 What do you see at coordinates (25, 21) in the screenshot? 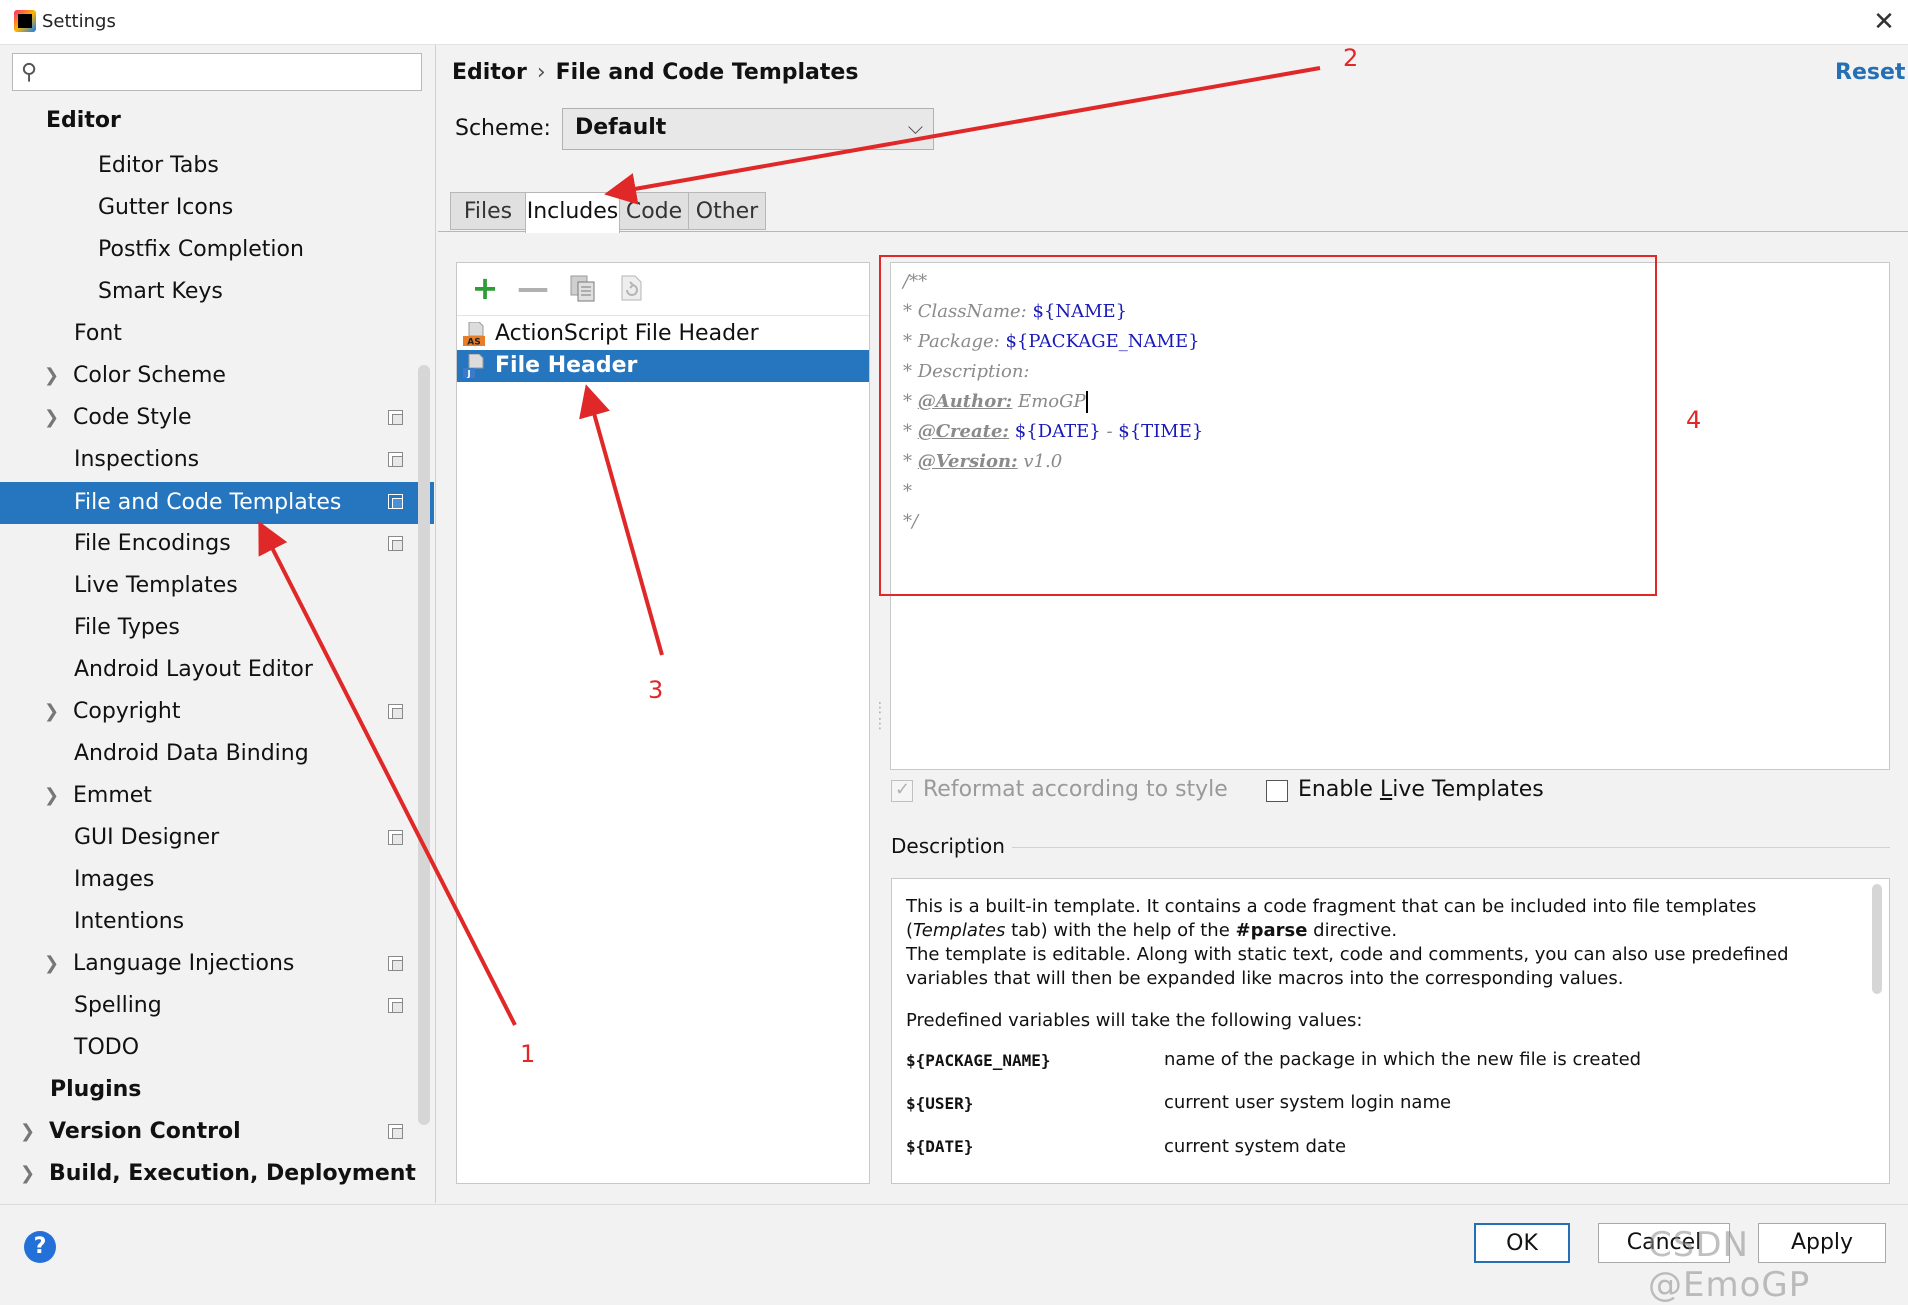
I see `intellij-app-icon` at bounding box center [25, 21].